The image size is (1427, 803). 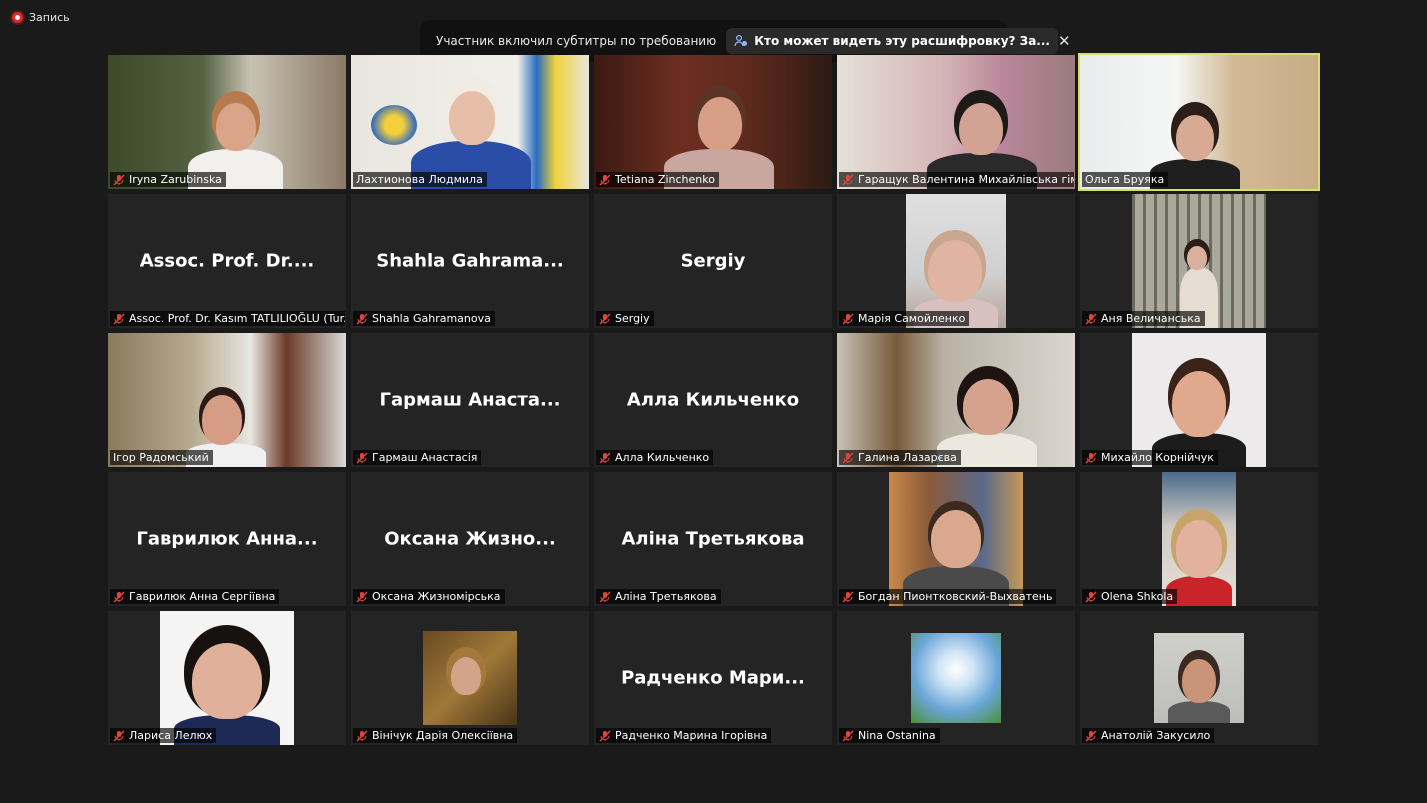 I want to click on participant-name-label: Галина Лазарєва, so click(x=900, y=457).